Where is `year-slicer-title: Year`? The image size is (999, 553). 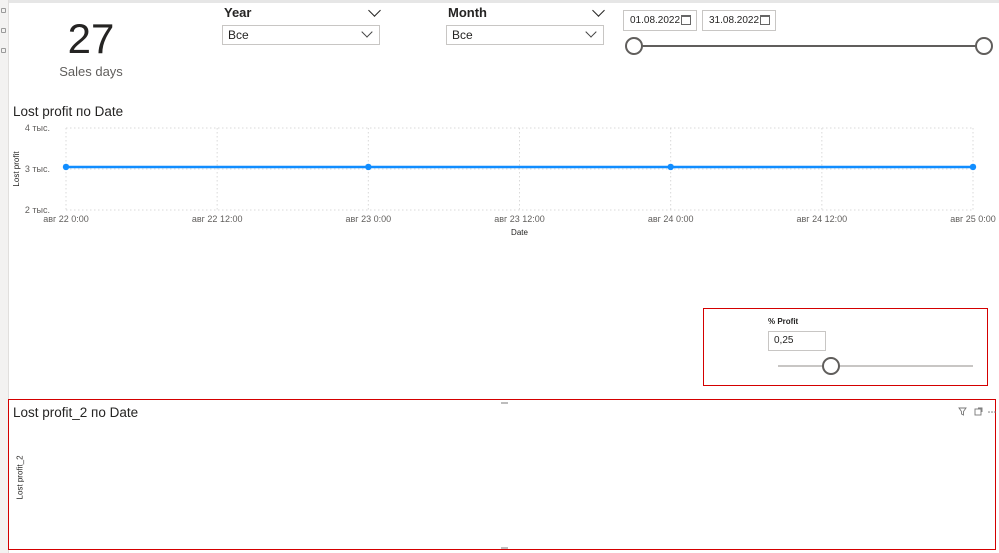 year-slicer-title: Year is located at coordinates (238, 12).